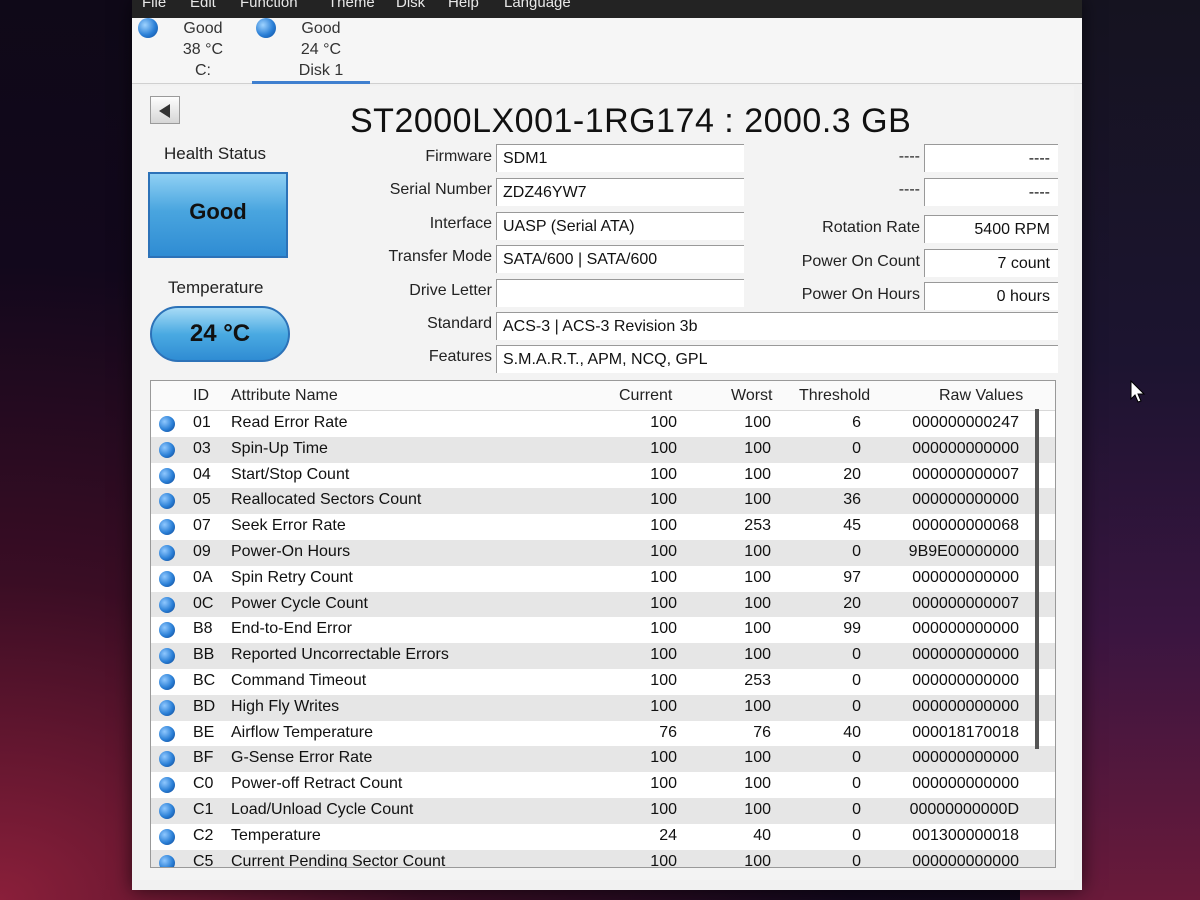  Describe the element at coordinates (203, 5) in the screenshot. I see `menu-edit: Edit` at that location.